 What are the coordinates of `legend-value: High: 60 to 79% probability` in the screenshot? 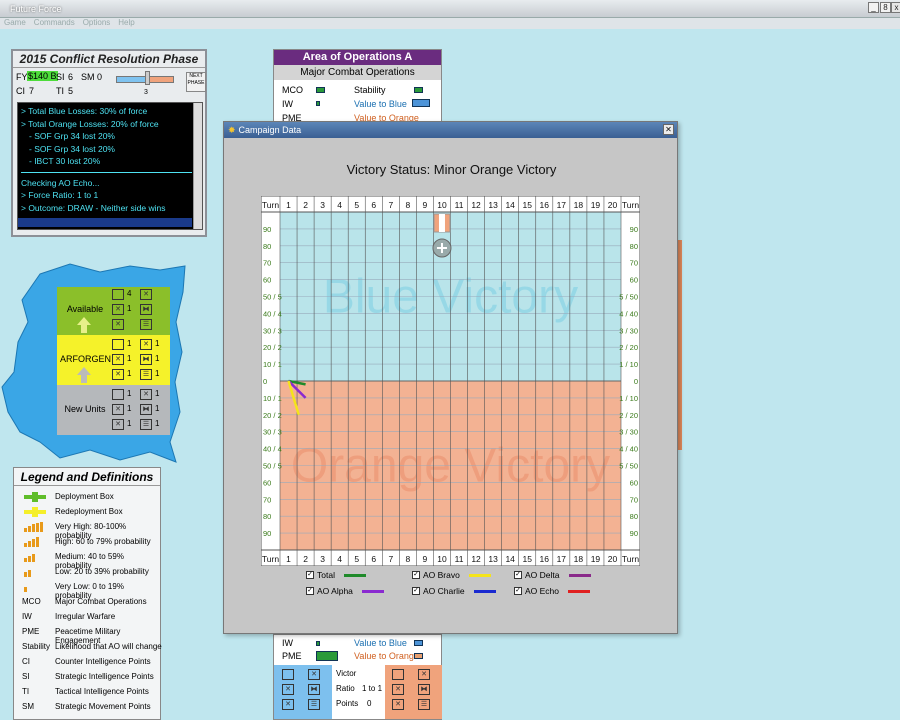 It's located at (103, 541).